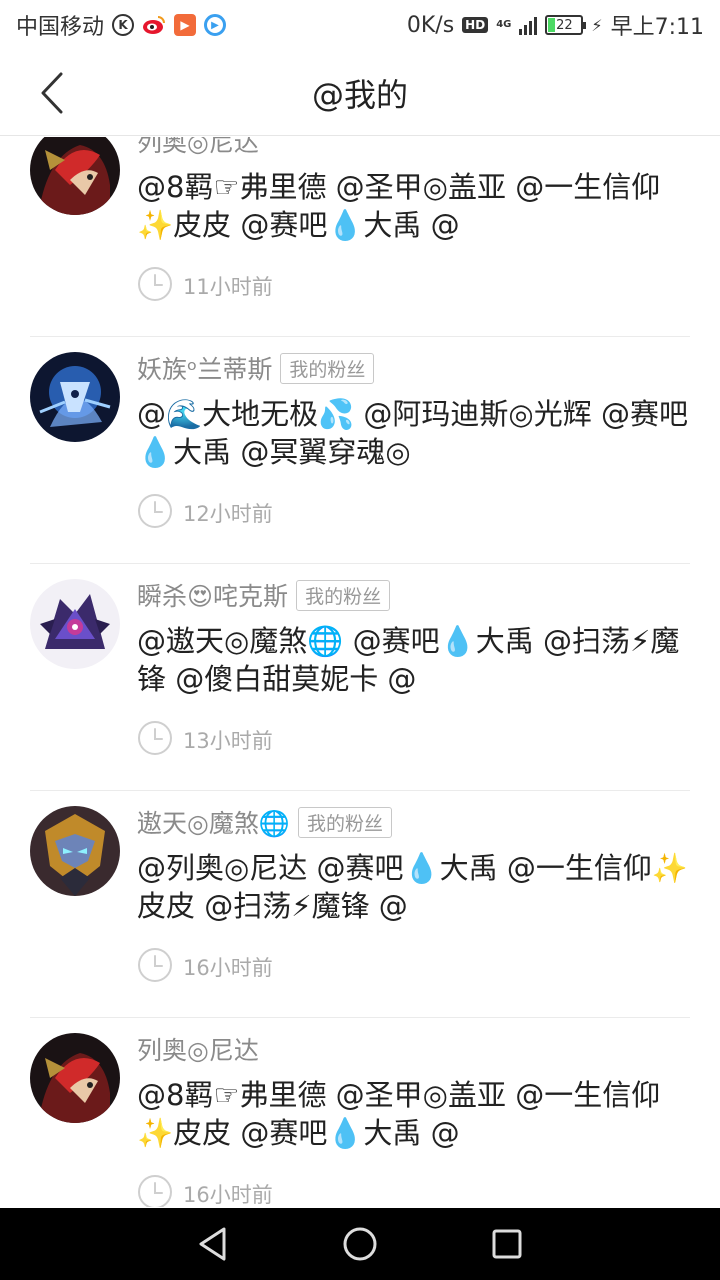  What do you see at coordinates (204, 368) in the screenshot?
I see `user-name: 妖族ᵒ兰蒂斯` at bounding box center [204, 368].